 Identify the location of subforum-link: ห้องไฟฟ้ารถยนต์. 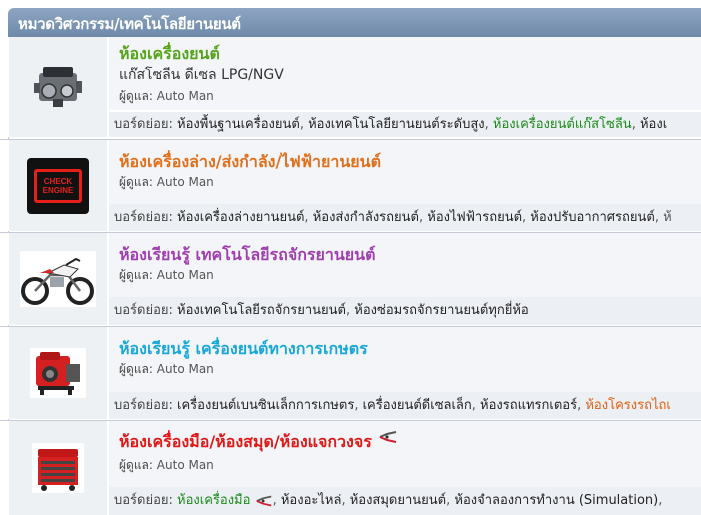
(474, 217).